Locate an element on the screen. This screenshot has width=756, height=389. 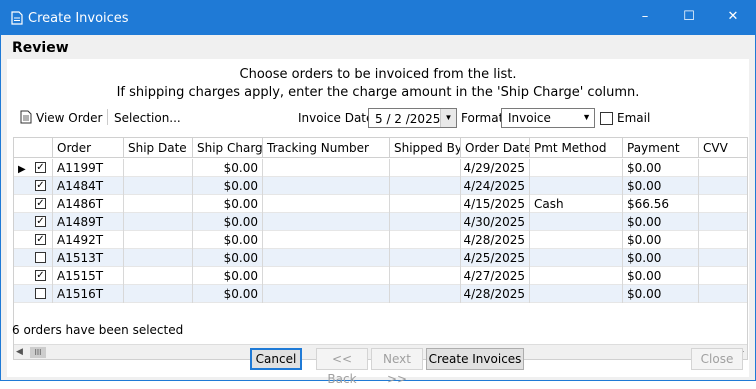
table-row: ✓ A1484T $0.00 4/24/2025 $0.00 is located at coordinates (380, 186).